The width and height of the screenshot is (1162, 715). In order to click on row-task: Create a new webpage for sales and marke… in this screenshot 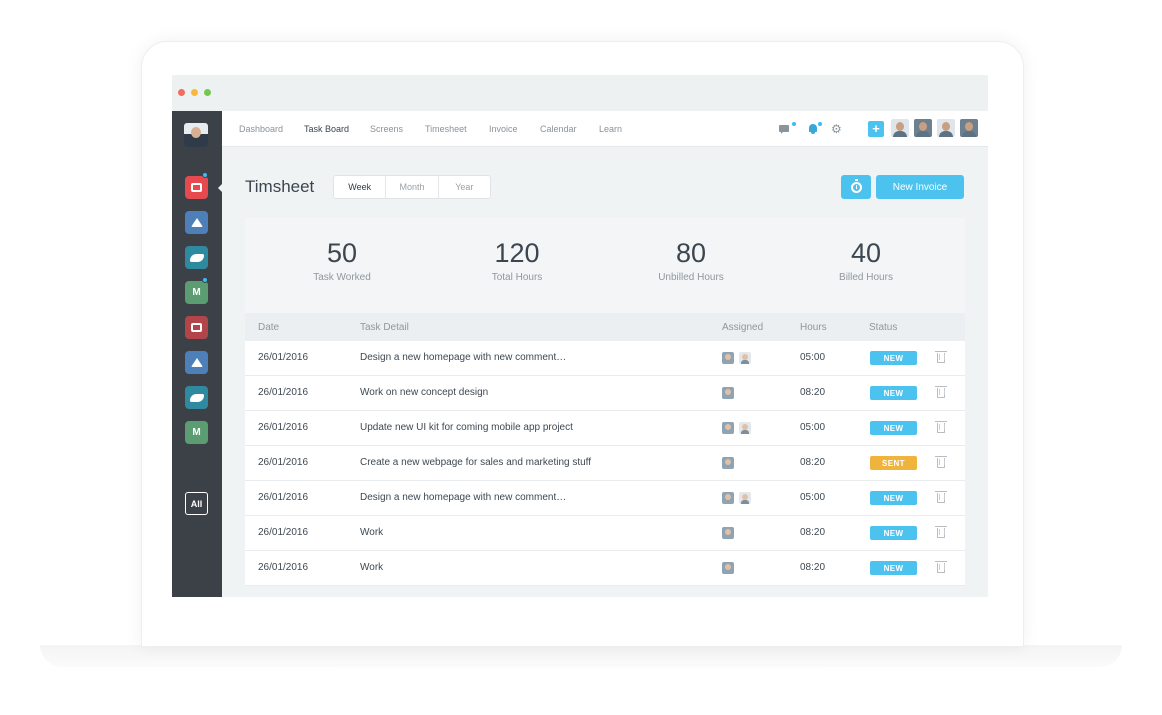, I will do `click(475, 462)`.